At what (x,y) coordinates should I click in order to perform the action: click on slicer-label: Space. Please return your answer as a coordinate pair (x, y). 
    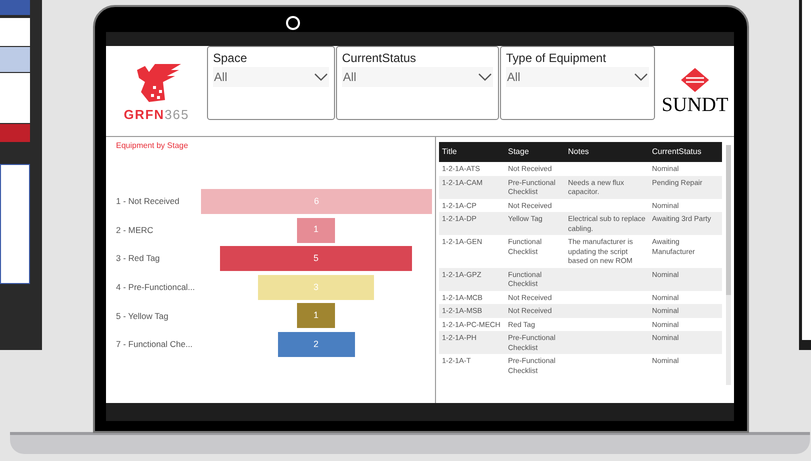
    Looking at the image, I should click on (230, 58).